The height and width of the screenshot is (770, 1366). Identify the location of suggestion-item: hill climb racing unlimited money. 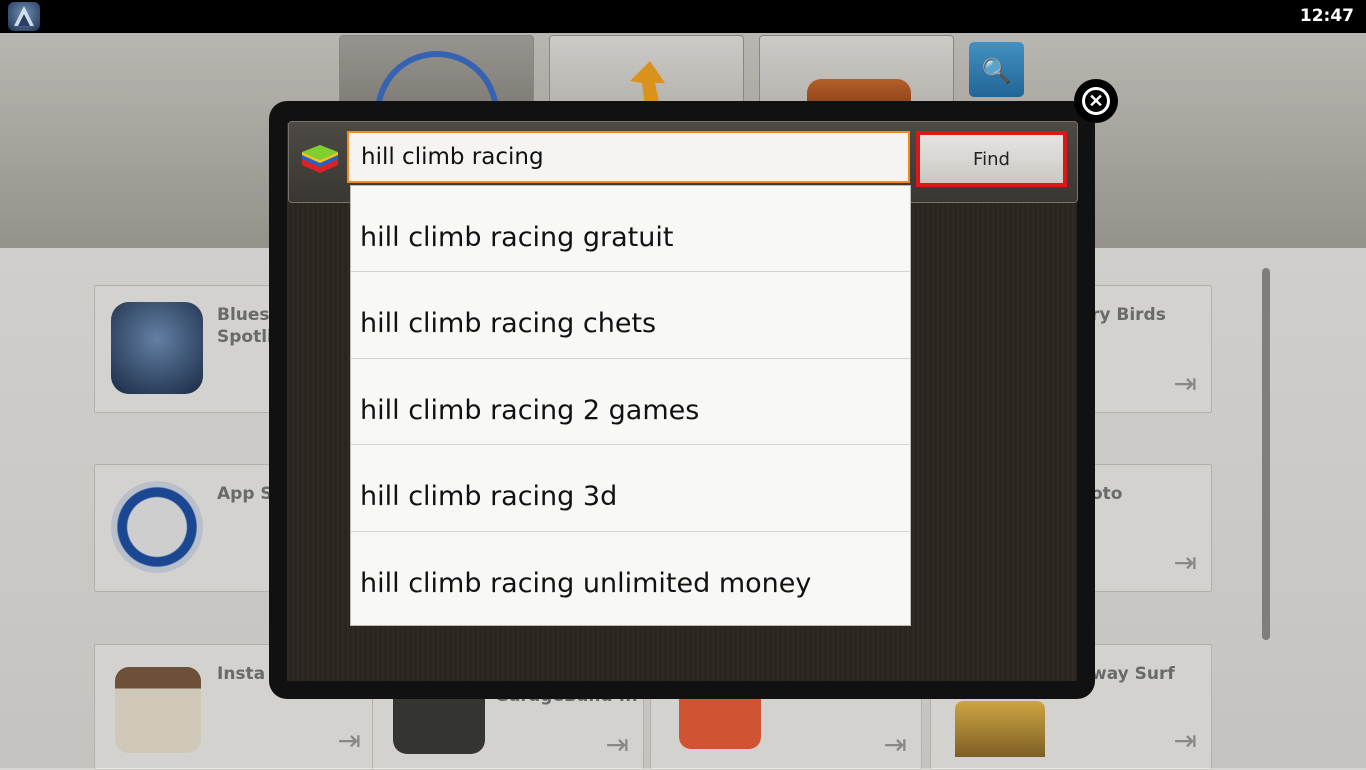
(630, 575).